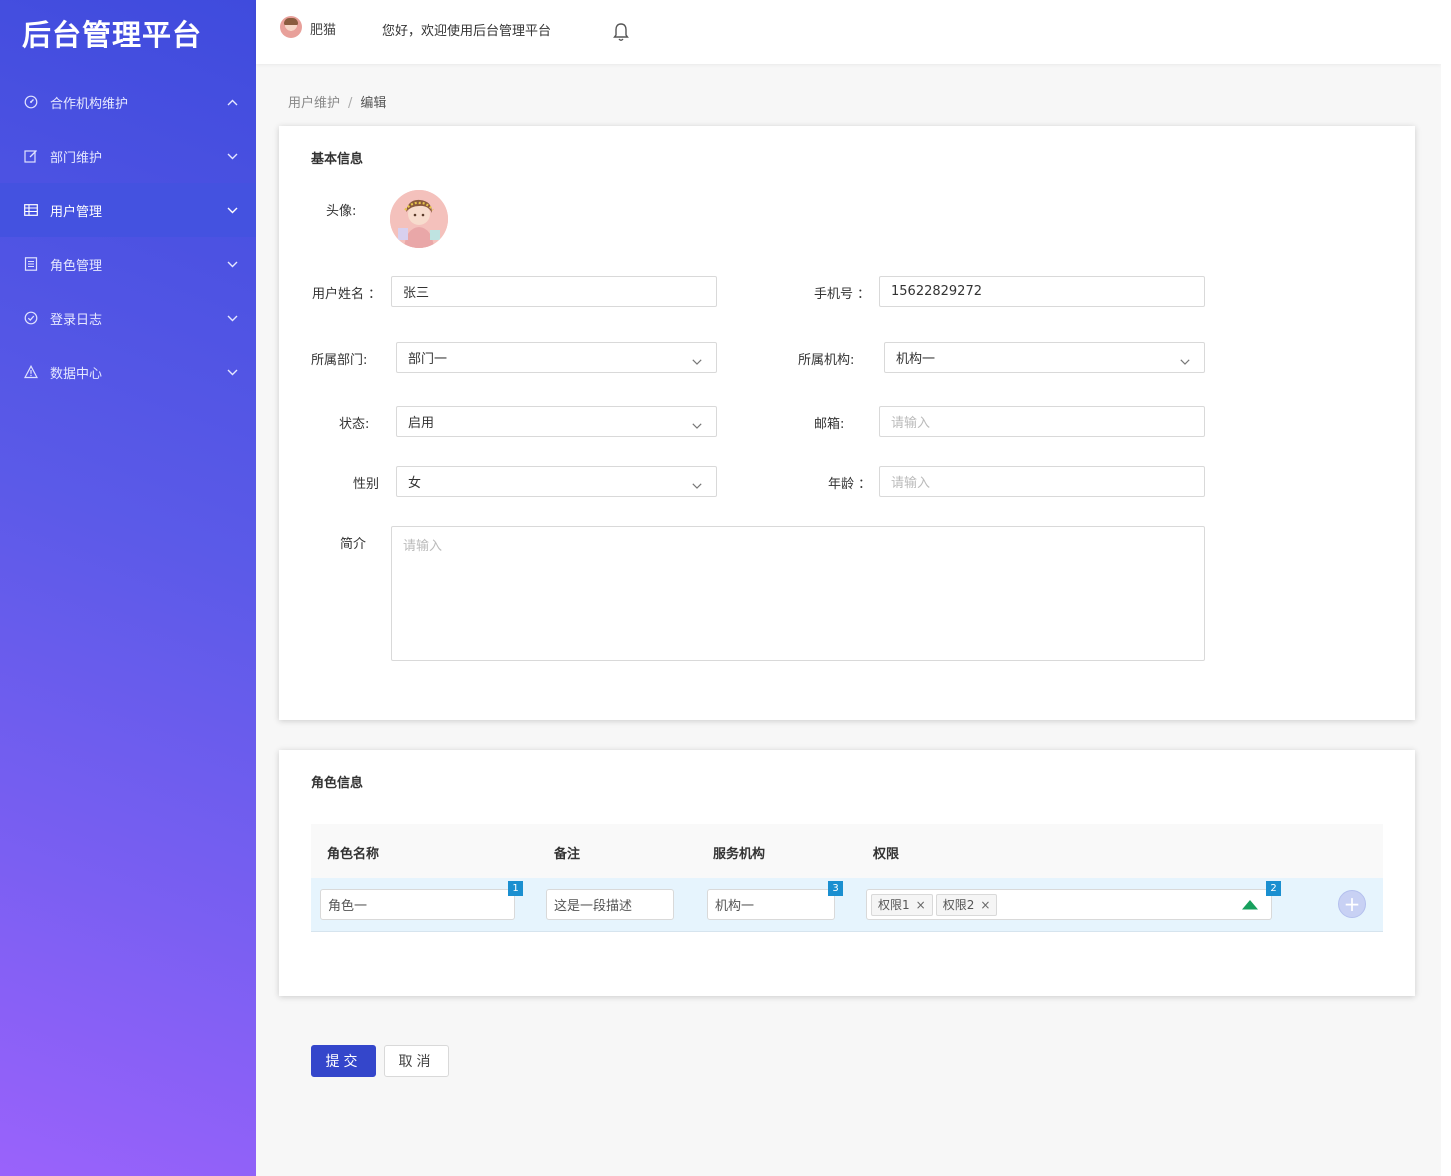 This screenshot has height=1176, width=1451. Describe the element at coordinates (415, 483) in the screenshot. I see `gender-select-value: 女` at that location.